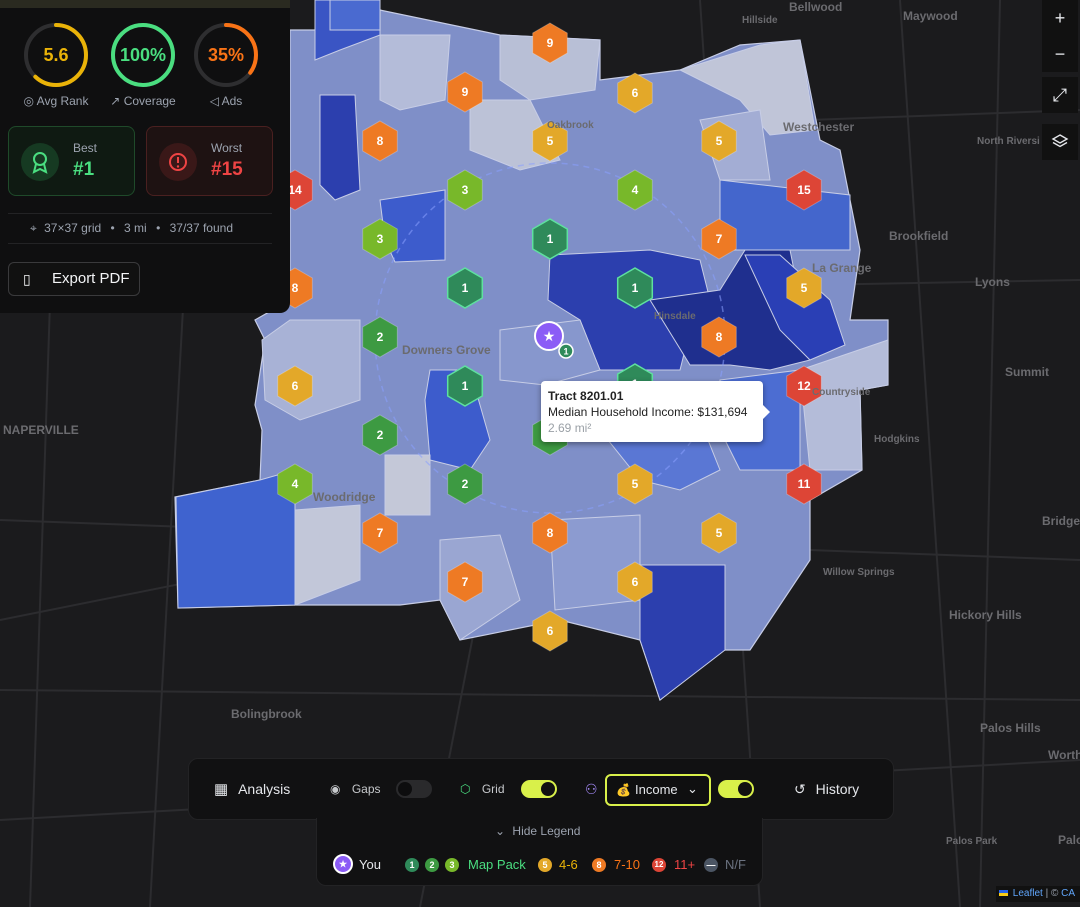 The image size is (1080, 907). Describe the element at coordinates (735, 864) in the screenshot. I see `legend-nf: N/F` at that location.